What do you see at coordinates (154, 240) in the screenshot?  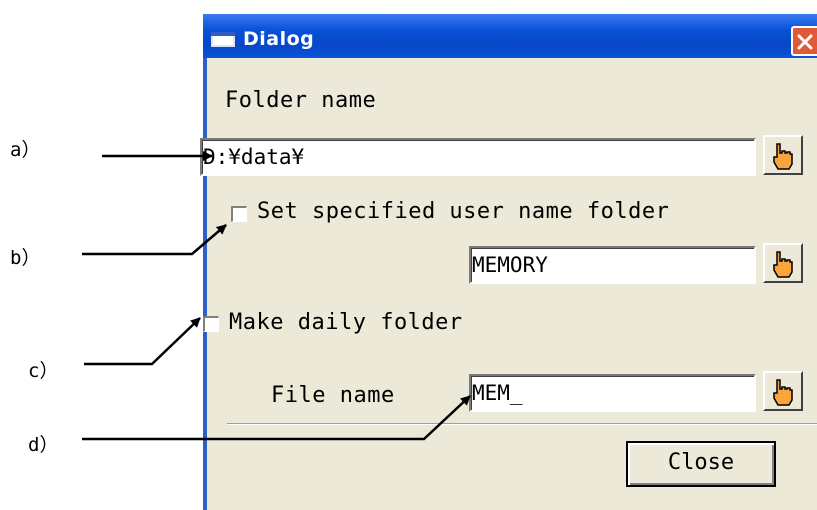 I see `arrow-b` at bounding box center [154, 240].